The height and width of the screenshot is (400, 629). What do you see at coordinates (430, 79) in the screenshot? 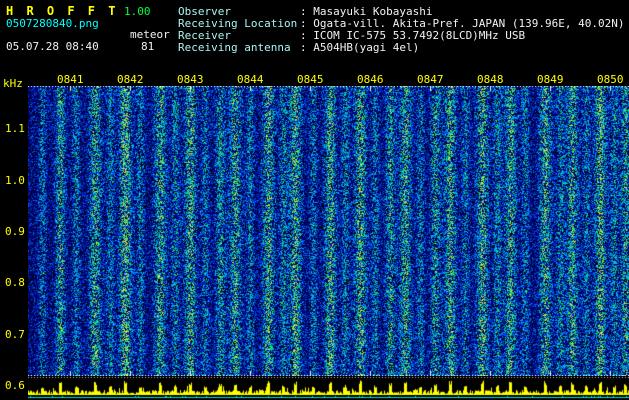
I see `x-tick-label: 0847` at bounding box center [430, 79].